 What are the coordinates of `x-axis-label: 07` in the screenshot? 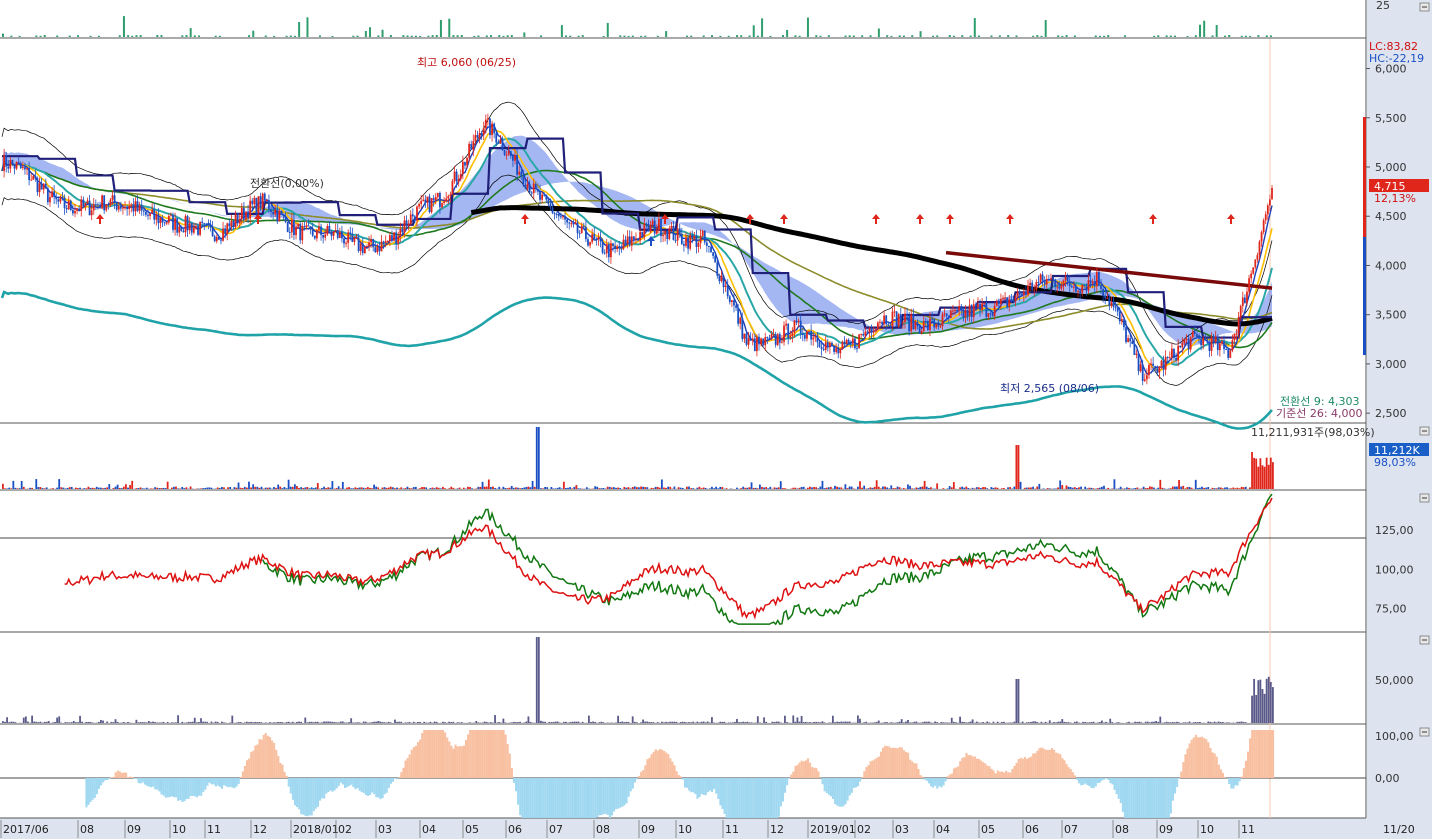 It's located at (1071, 829).